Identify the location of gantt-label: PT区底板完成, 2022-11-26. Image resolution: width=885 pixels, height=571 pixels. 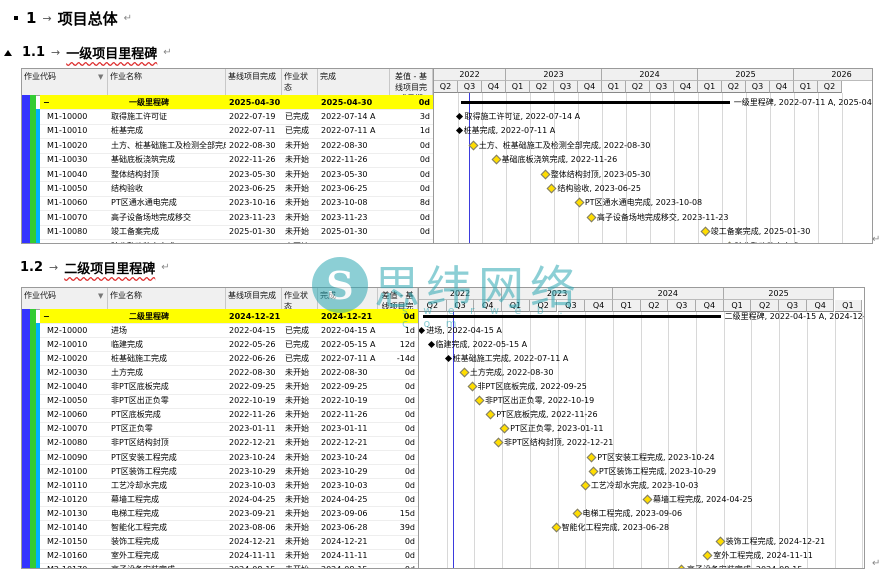
(547, 415).